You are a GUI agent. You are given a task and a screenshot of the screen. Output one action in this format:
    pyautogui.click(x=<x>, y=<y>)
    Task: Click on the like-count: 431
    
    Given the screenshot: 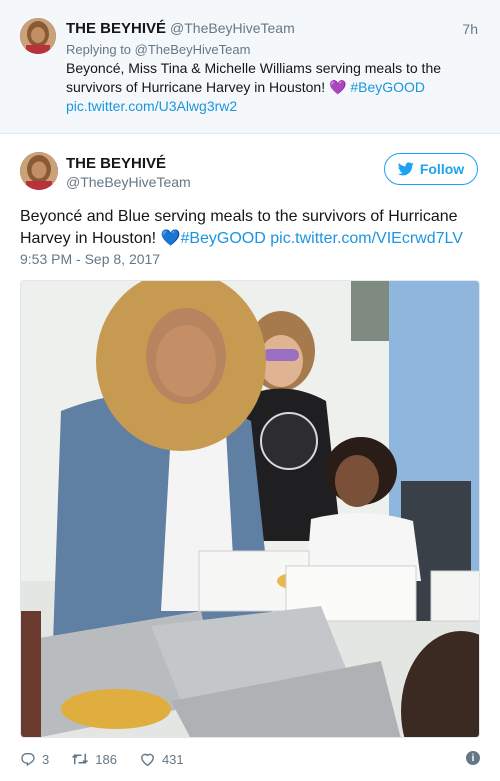 What is the action you would take?
    pyautogui.click(x=172, y=759)
    